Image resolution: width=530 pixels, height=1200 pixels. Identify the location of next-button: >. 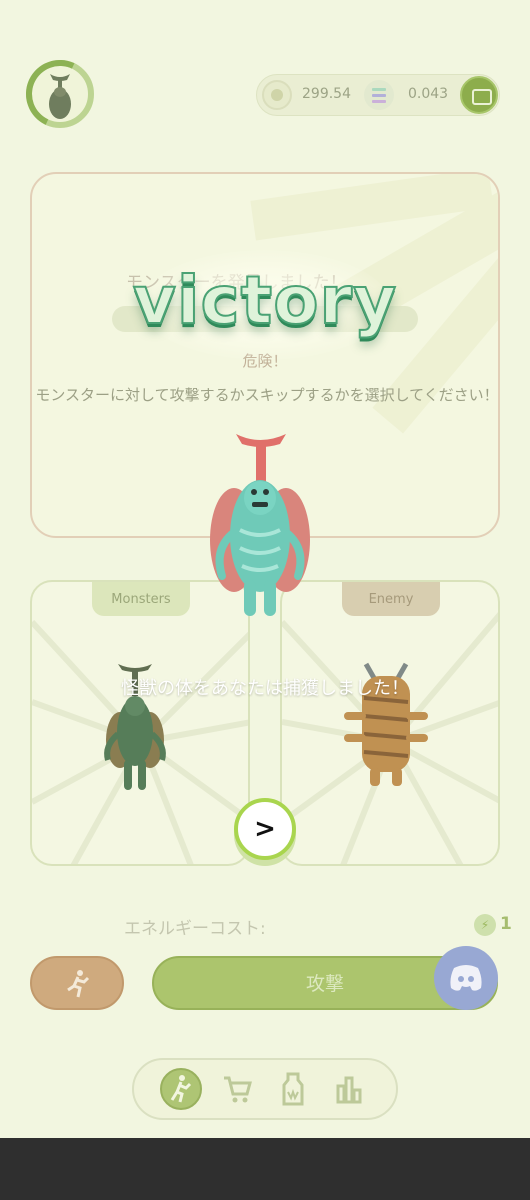
(265, 829).